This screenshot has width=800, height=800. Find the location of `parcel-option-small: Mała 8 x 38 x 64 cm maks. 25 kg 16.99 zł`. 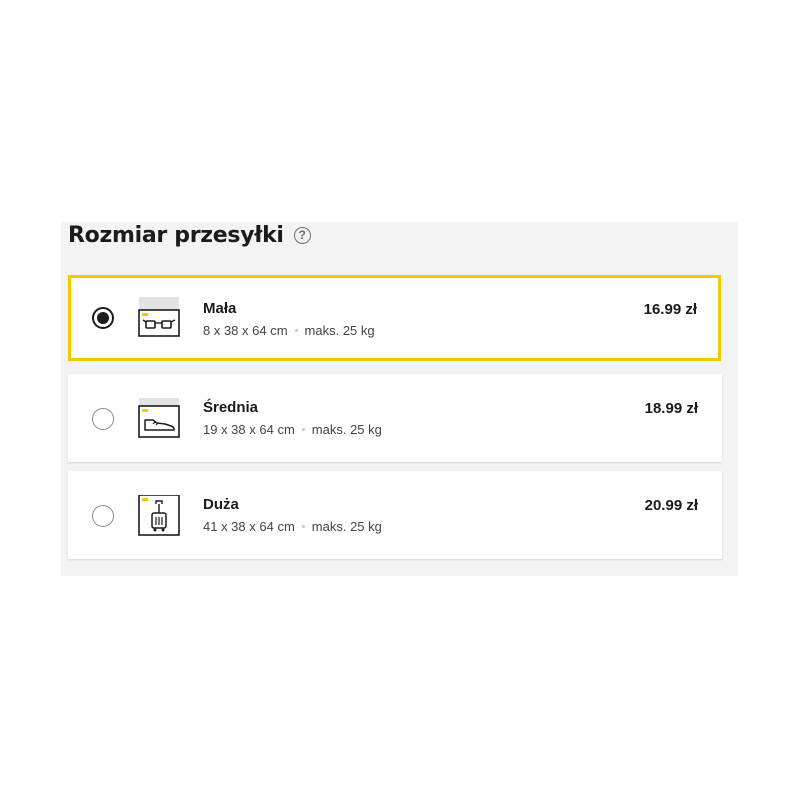

parcel-option-small: Mała 8 x 38 x 64 cm maks. 25 kg 16.99 zł is located at coordinates (394, 318).